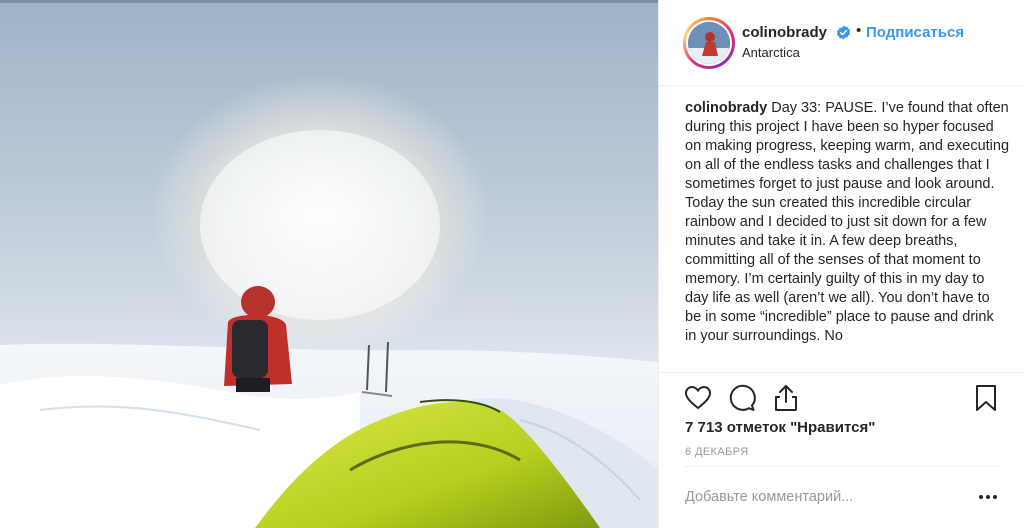 The height and width of the screenshot is (528, 1024). I want to click on post-date: 6 ДЕКАБРЯ, so click(717, 452).